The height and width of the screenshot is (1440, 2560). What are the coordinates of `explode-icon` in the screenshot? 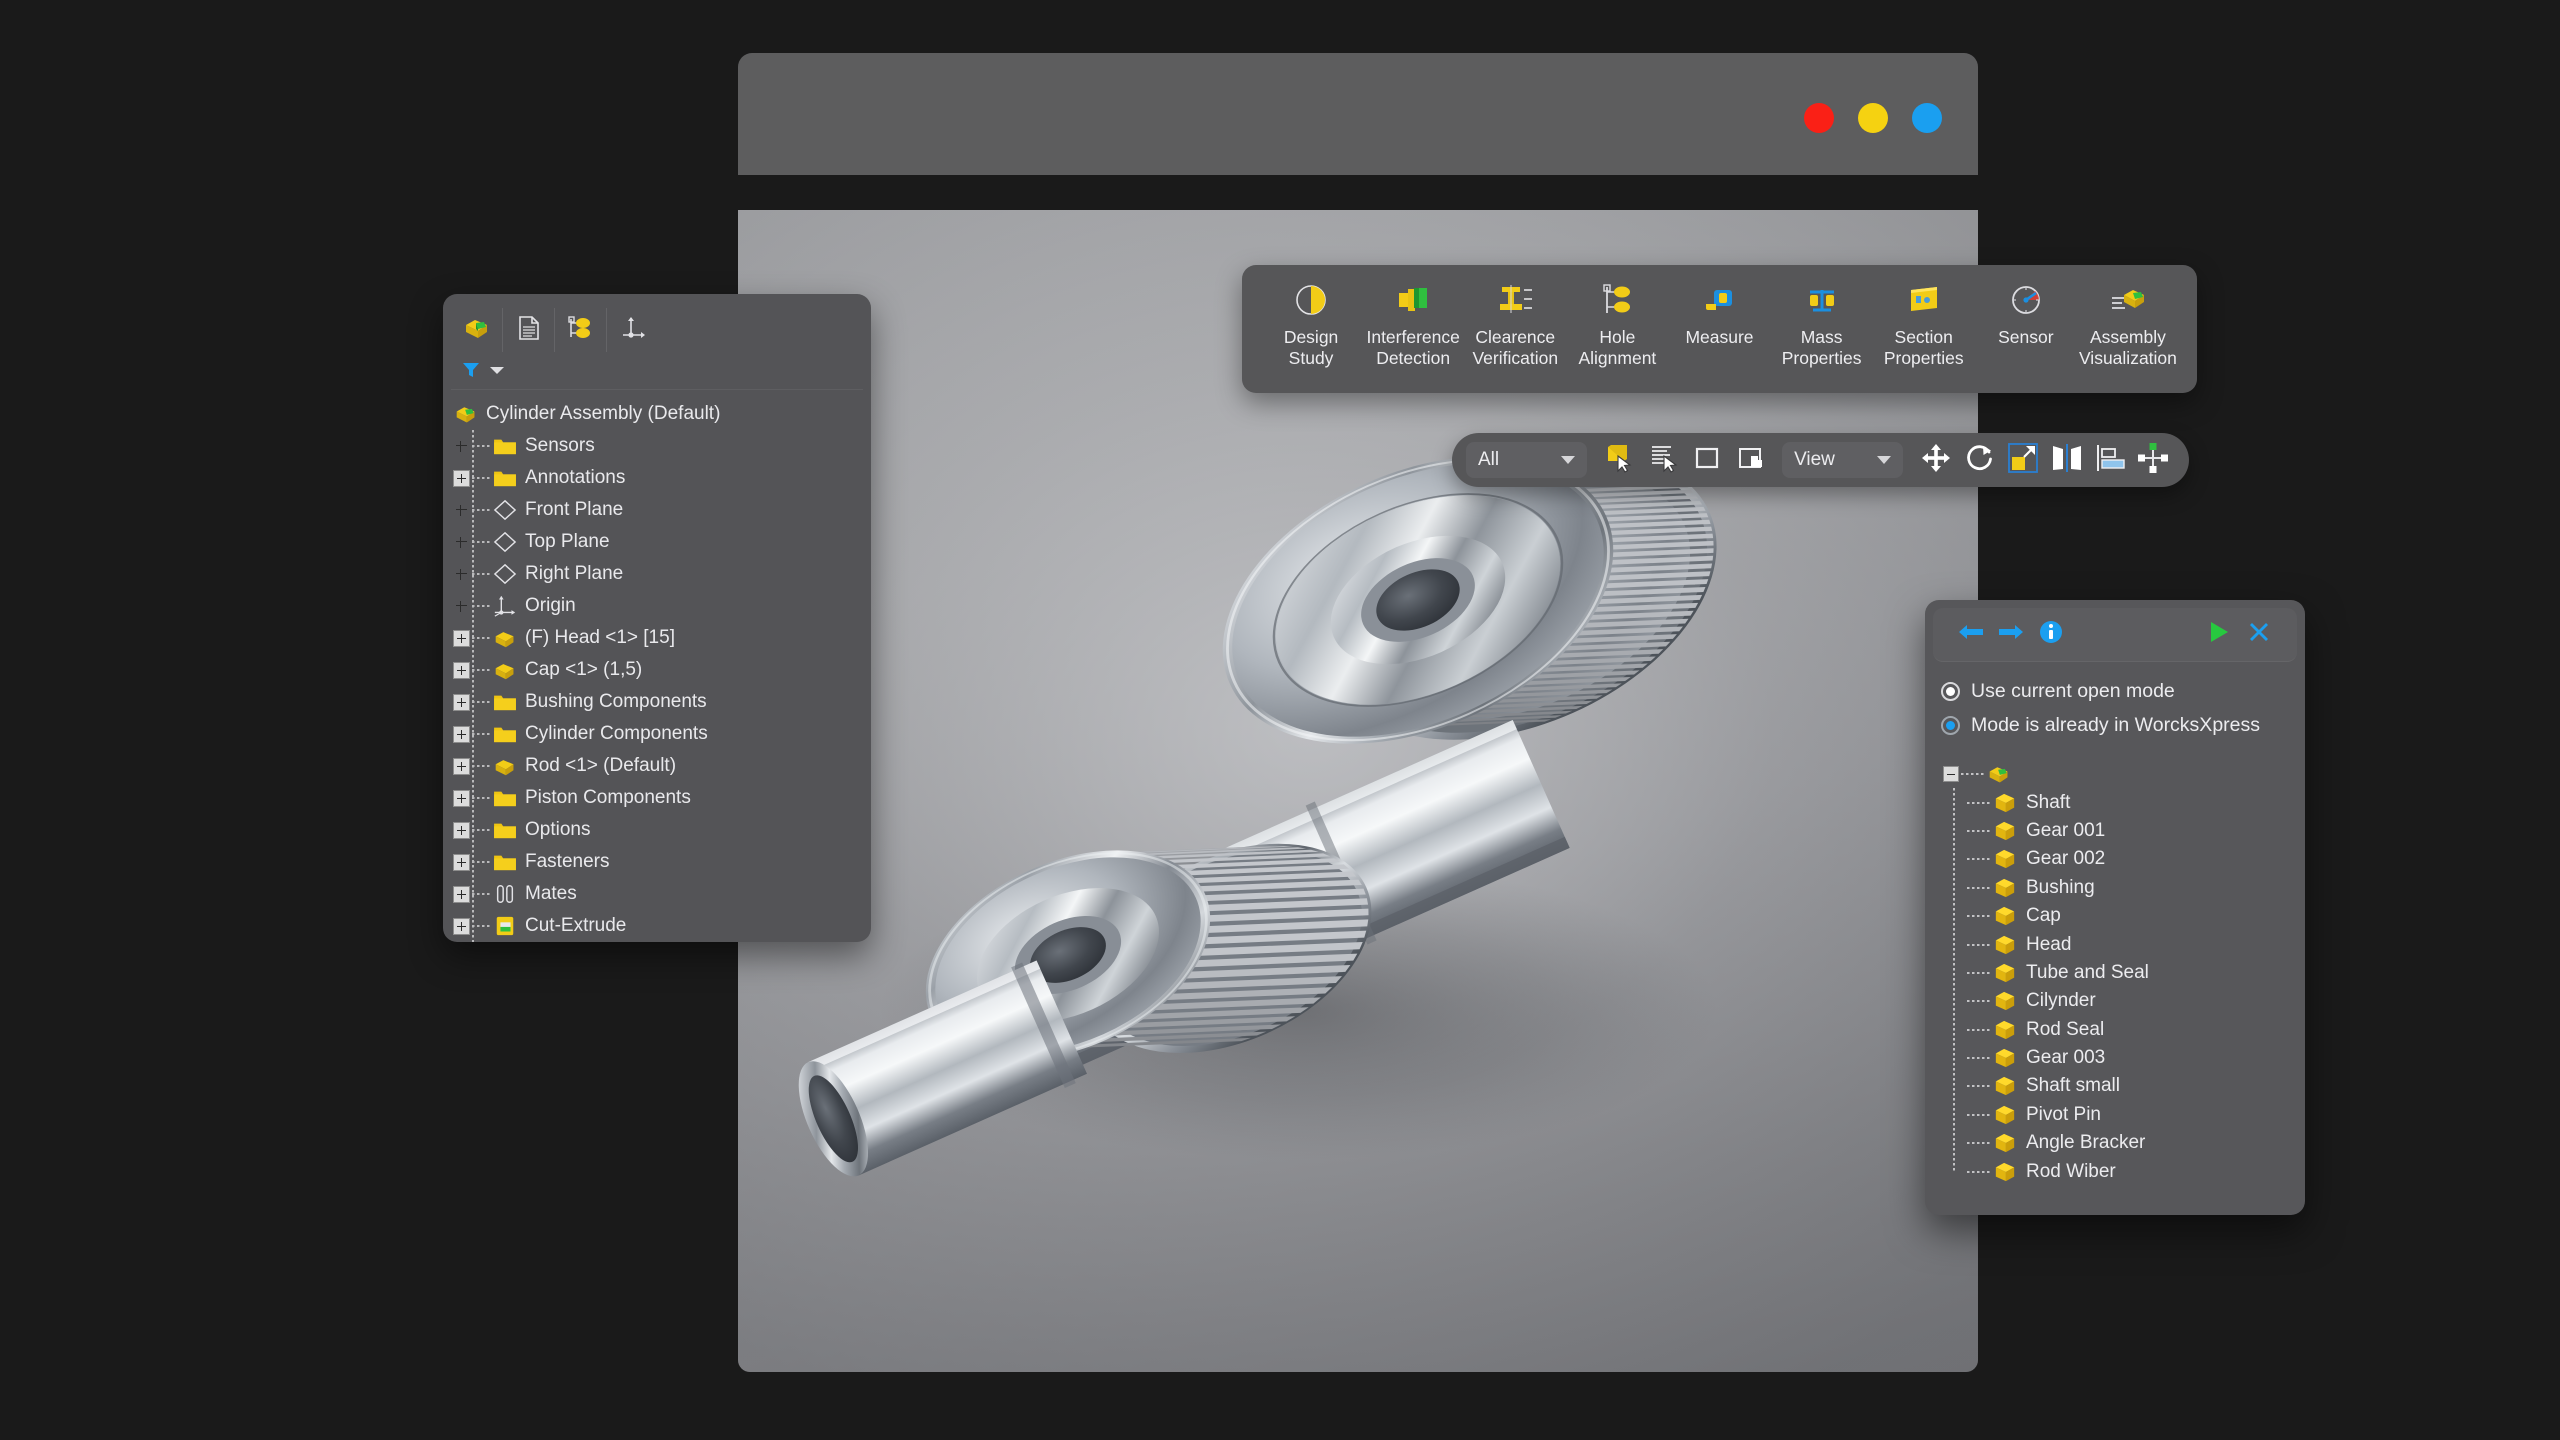 It's located at (2023, 460).